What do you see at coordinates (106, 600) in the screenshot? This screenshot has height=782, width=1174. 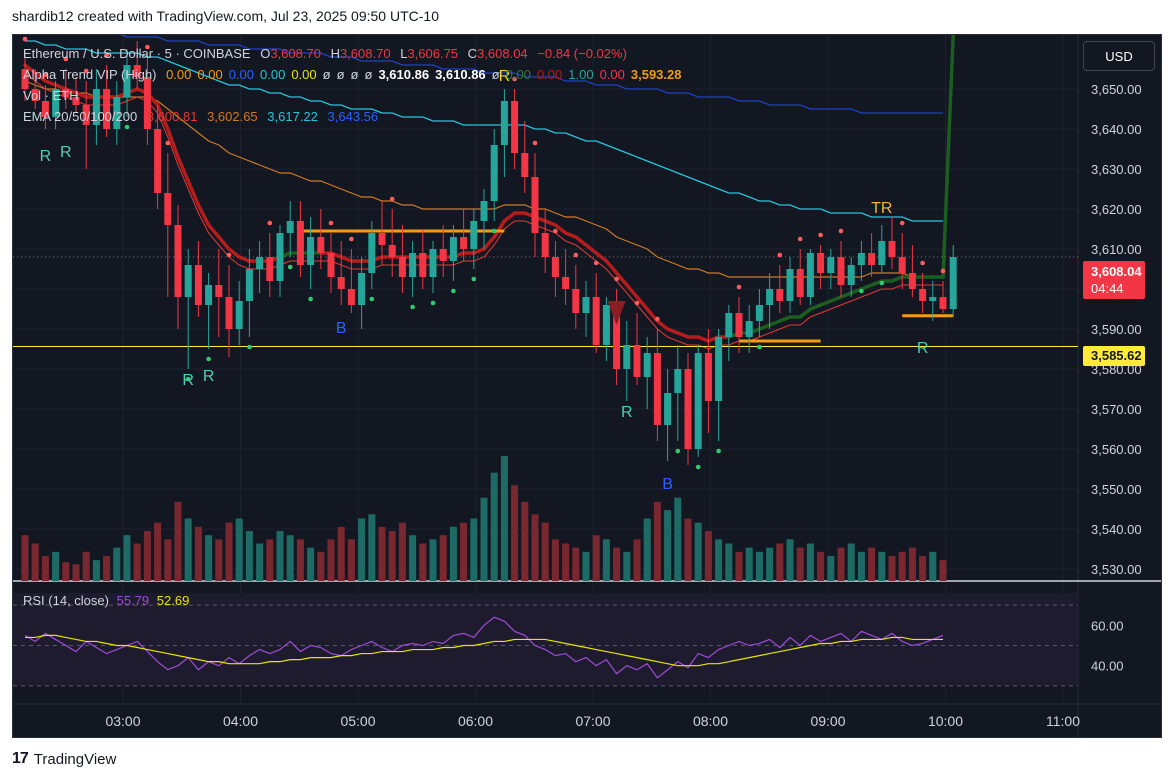 I see `rsi-legend: RSI (14, close) 55.79 52.69` at bounding box center [106, 600].